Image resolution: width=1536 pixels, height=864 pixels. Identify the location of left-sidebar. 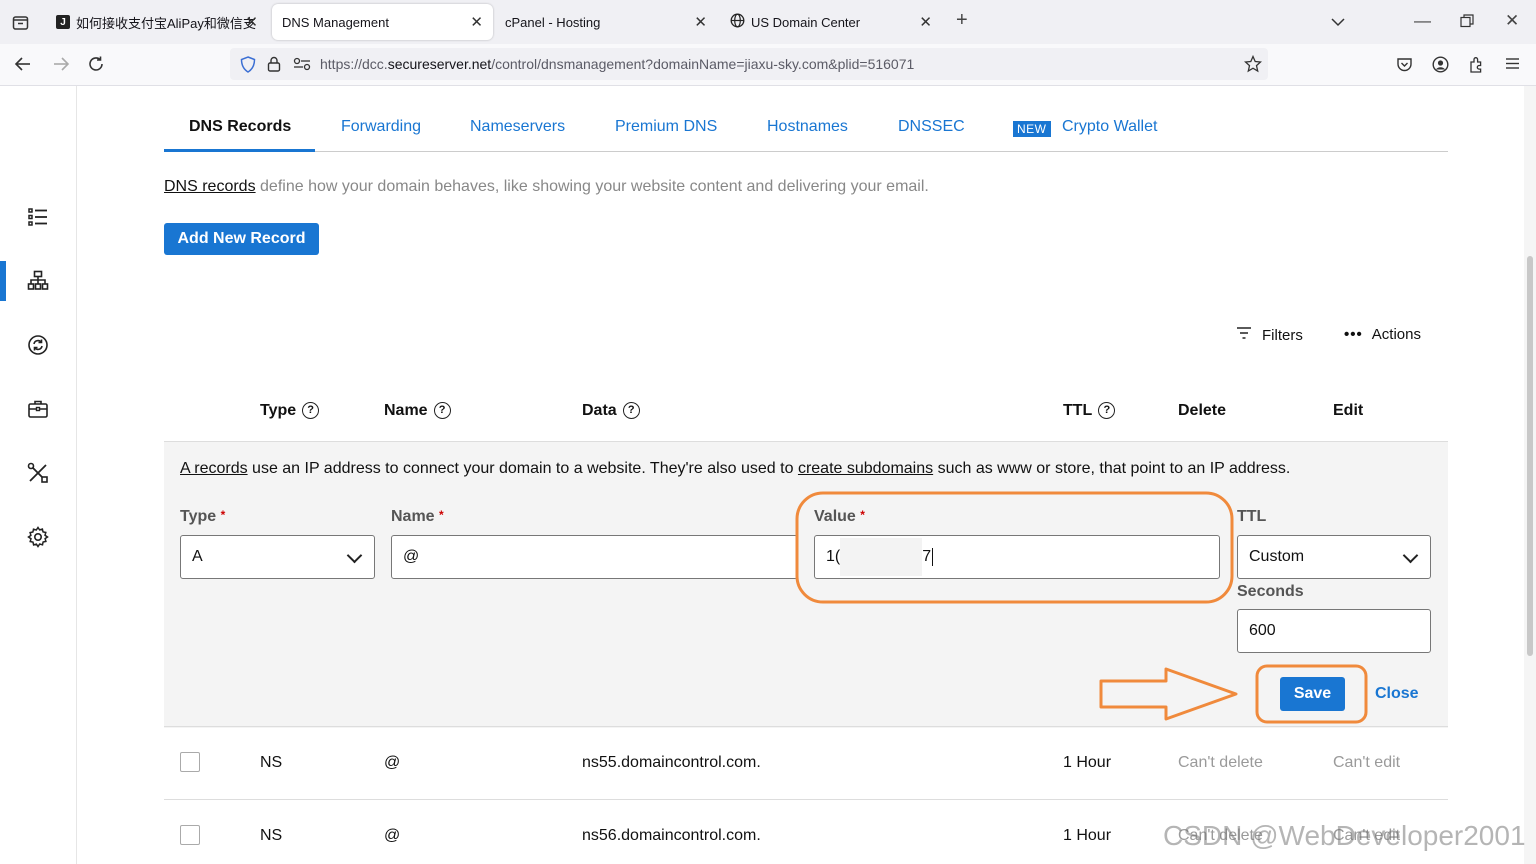
(38, 475).